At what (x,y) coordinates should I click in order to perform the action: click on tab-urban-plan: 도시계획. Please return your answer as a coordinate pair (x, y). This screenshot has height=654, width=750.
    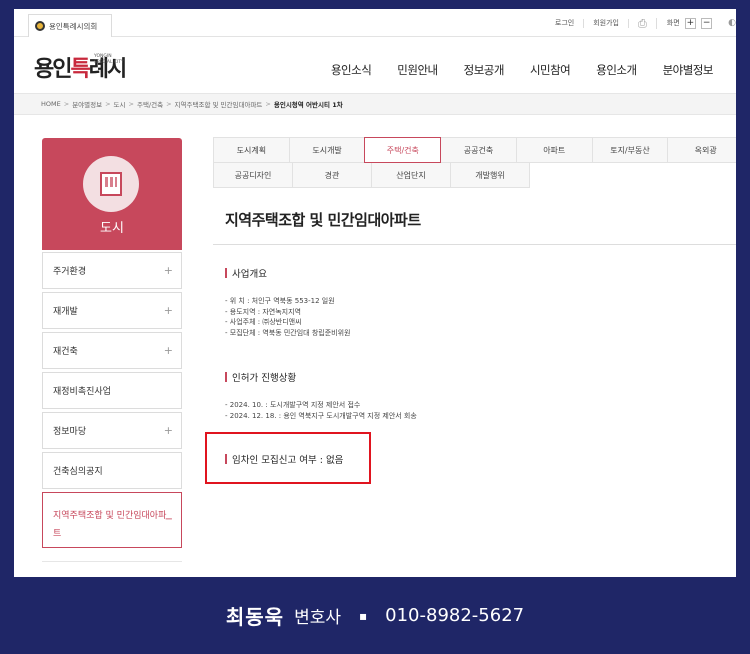
    Looking at the image, I should click on (251, 150).